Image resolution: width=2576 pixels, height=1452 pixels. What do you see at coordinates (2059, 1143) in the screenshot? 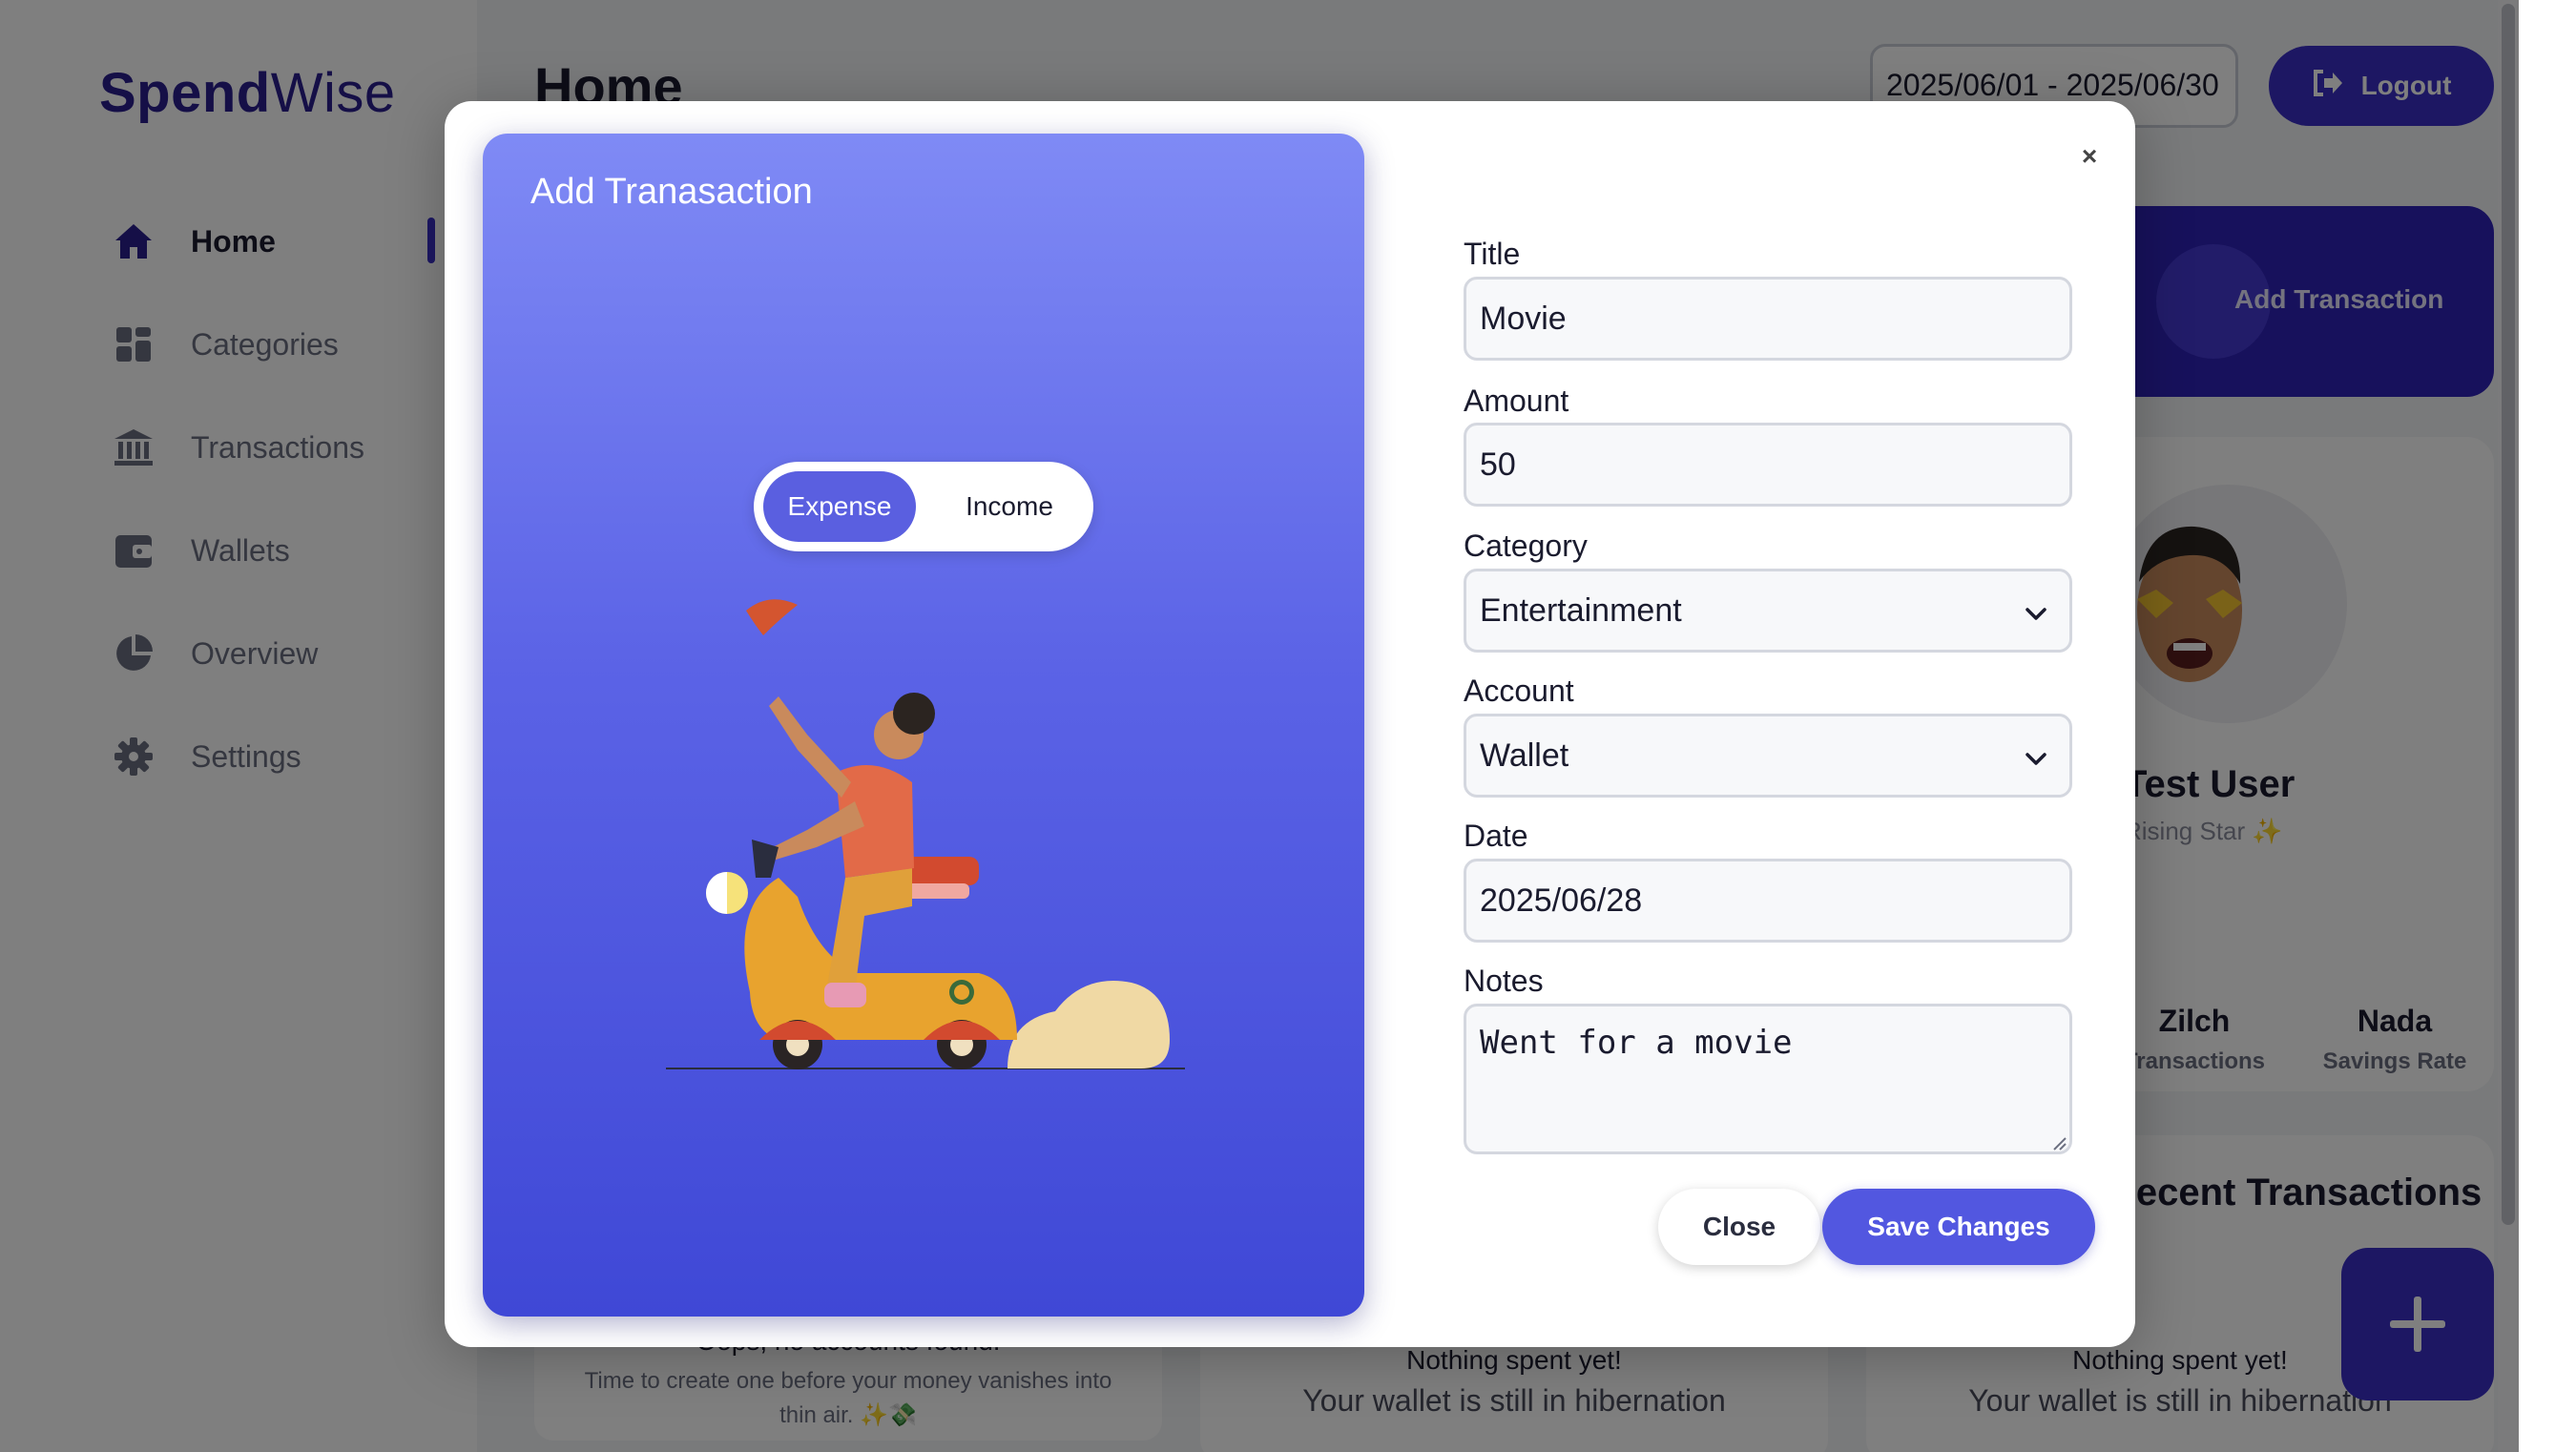
I see `resize-grip-icon` at bounding box center [2059, 1143].